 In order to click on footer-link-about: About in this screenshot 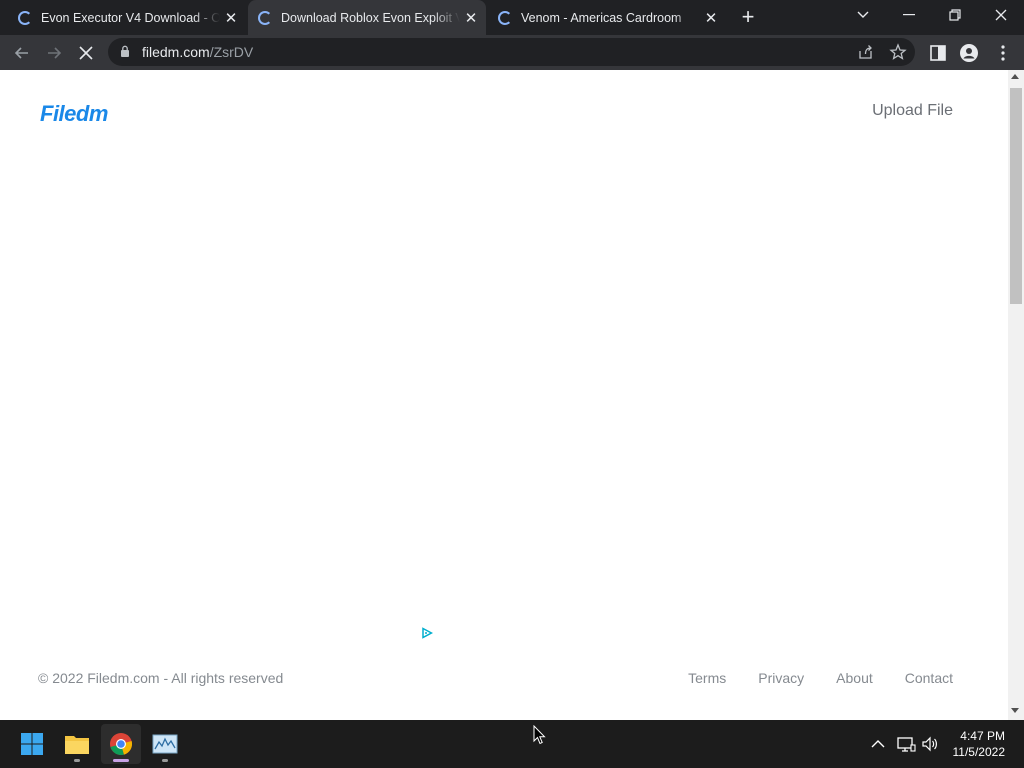, I will do `click(854, 678)`.